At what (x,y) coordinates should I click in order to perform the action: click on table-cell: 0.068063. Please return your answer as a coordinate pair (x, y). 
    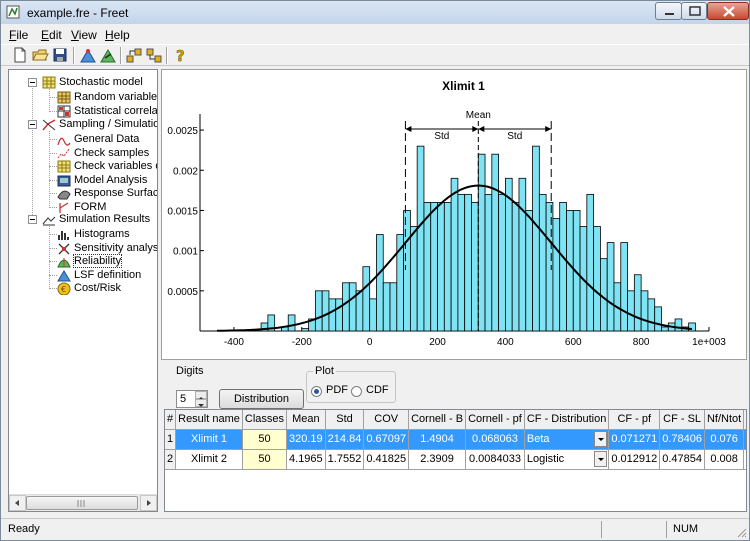
    Looking at the image, I should click on (495, 439).